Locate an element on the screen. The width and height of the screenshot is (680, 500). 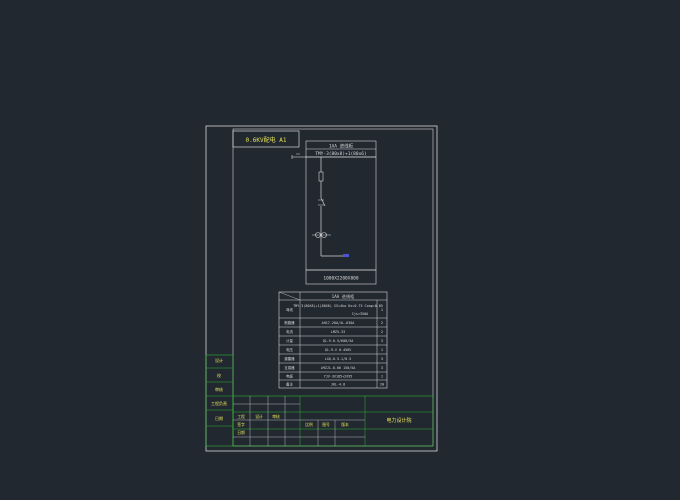
side-revision-block: 设计 校 审核 工程负责 日期 is located at coordinates (219, 400).